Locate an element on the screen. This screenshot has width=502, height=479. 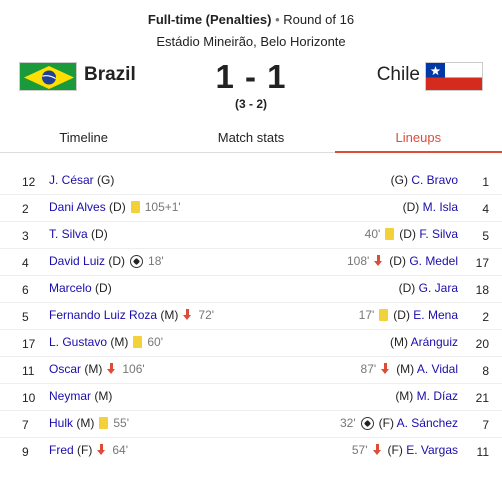
away-player: 40' (D) F. Silva is located at coordinates (411, 234).